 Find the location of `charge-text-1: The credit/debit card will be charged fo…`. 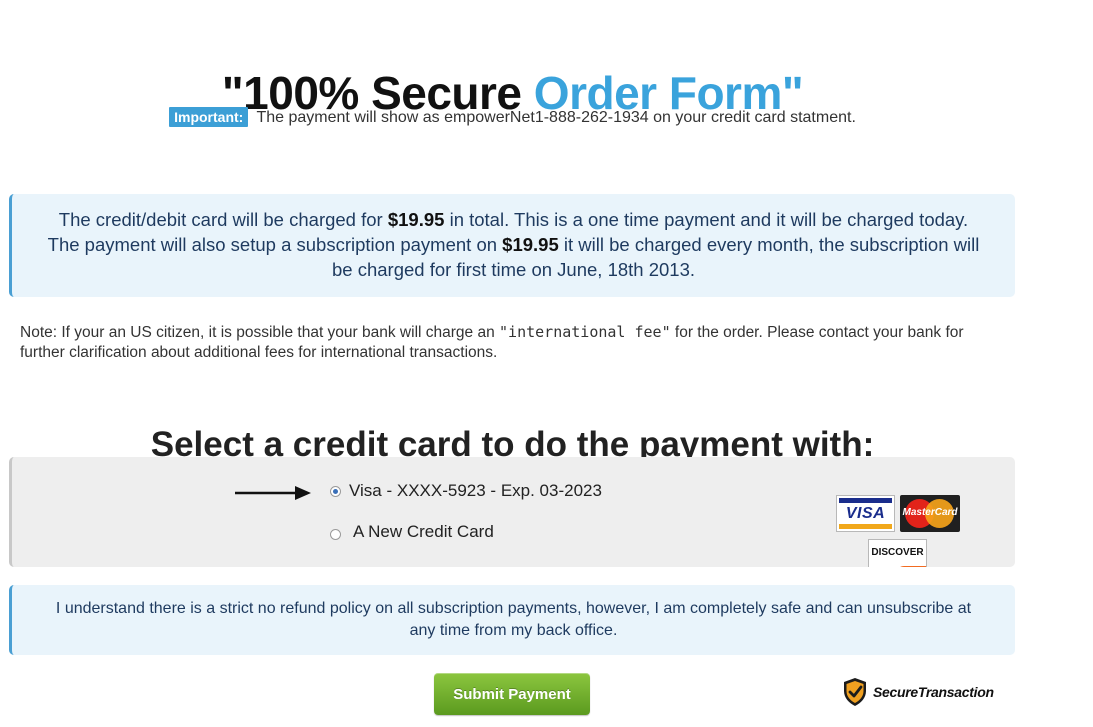

charge-text-1: The credit/debit card will be charged fo… is located at coordinates (223, 219).